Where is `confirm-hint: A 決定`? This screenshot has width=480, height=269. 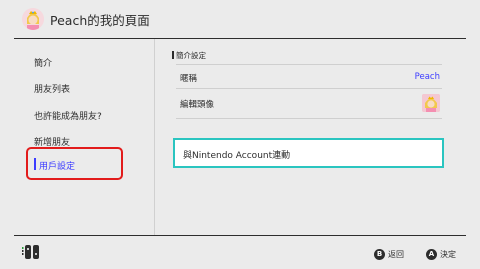
confirm-hint: A 決定 is located at coordinates (441, 254).